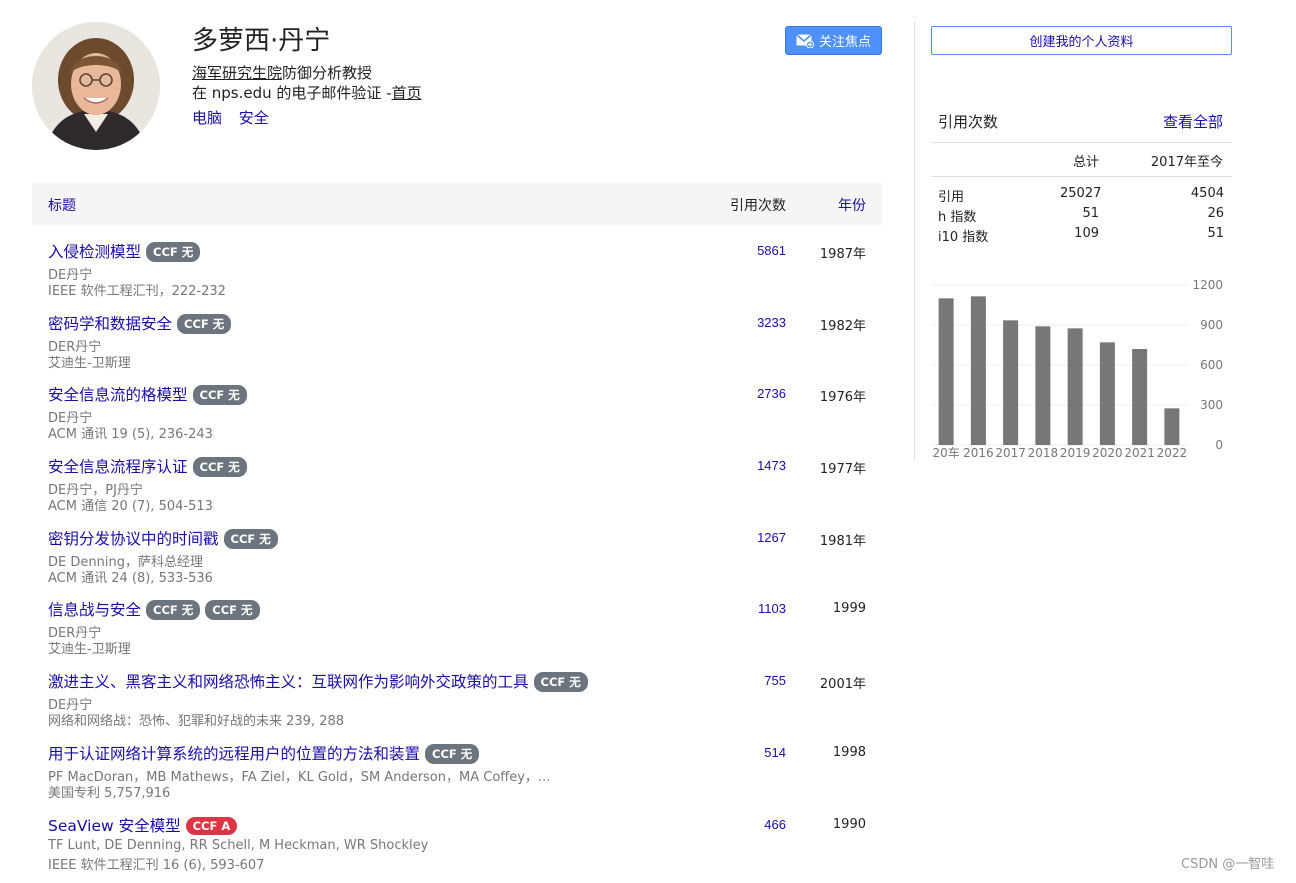 The height and width of the screenshot is (883, 1296). What do you see at coordinates (1207, 285) in the screenshot?
I see `y-tick-label: 1200` at bounding box center [1207, 285].